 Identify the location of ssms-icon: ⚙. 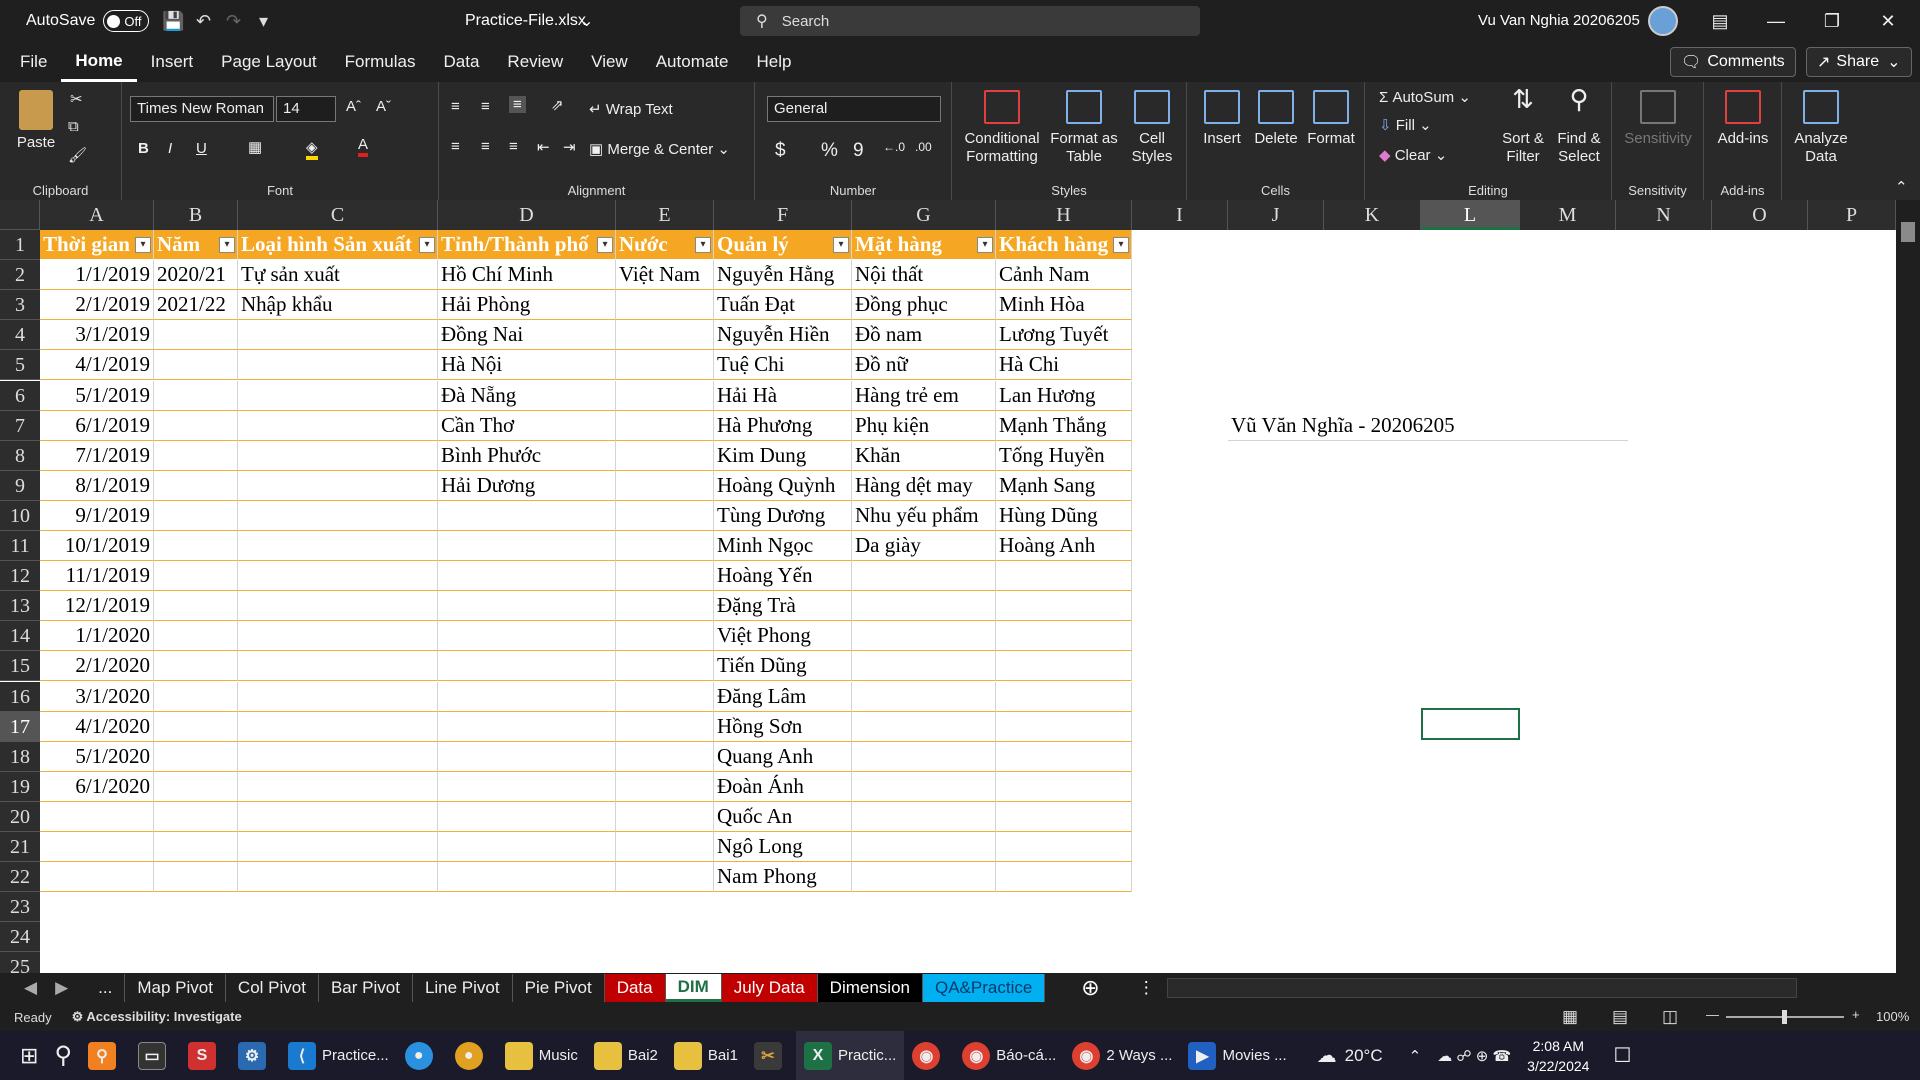
(255, 1055).